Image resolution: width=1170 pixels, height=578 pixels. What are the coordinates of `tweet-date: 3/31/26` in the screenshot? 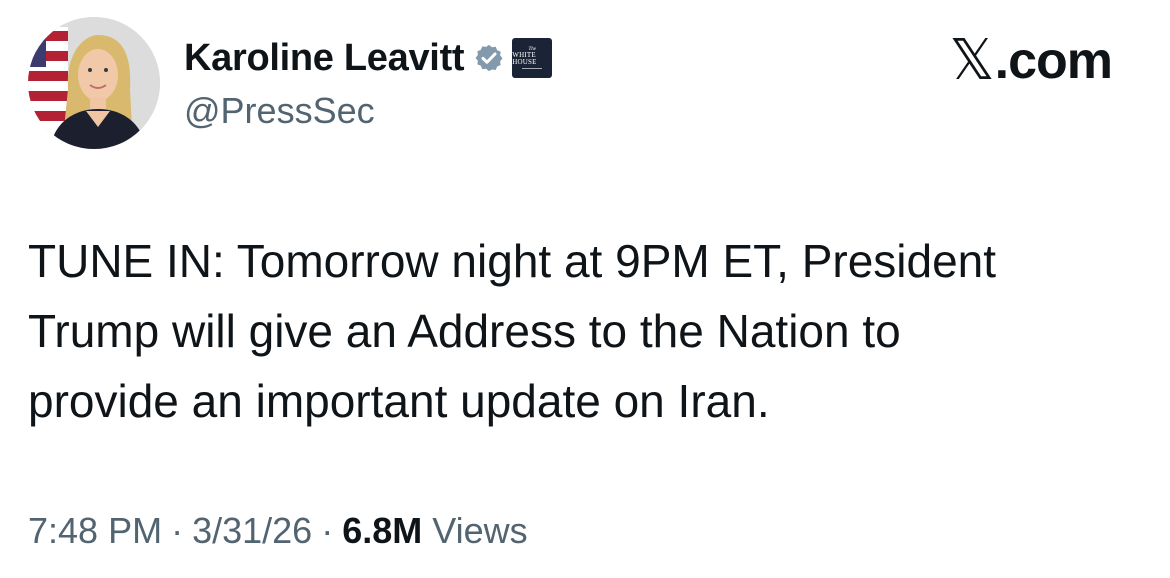 It's located at (252, 531).